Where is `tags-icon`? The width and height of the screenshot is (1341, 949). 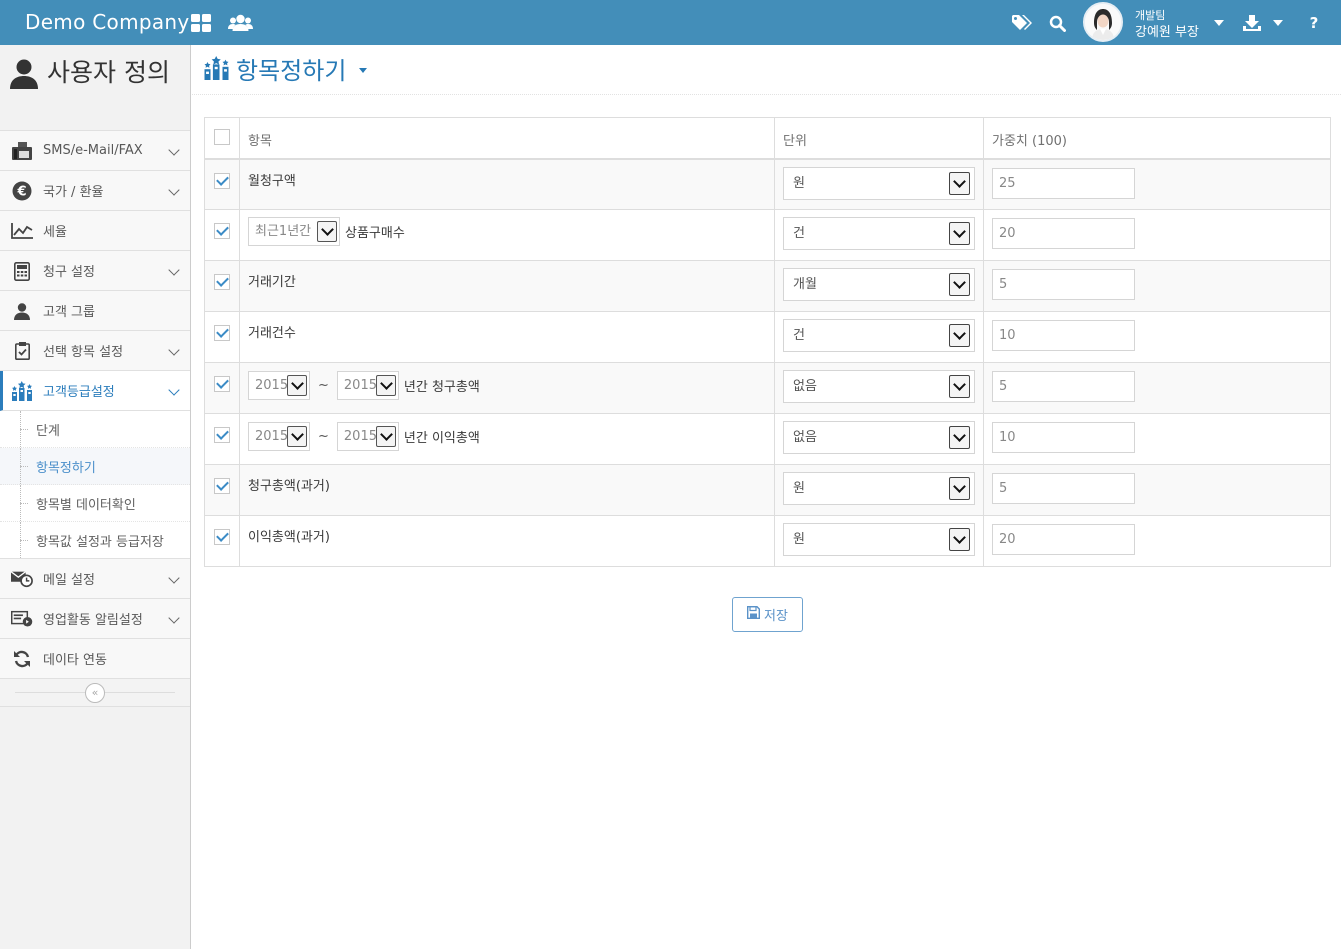 tags-icon is located at coordinates (1022, 23).